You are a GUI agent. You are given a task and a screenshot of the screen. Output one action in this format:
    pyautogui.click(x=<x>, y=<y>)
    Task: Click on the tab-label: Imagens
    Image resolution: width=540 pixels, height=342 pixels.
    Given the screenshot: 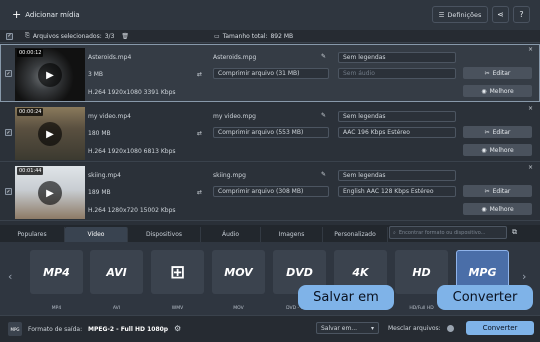 What is the action you would take?
    pyautogui.click(x=291, y=234)
    